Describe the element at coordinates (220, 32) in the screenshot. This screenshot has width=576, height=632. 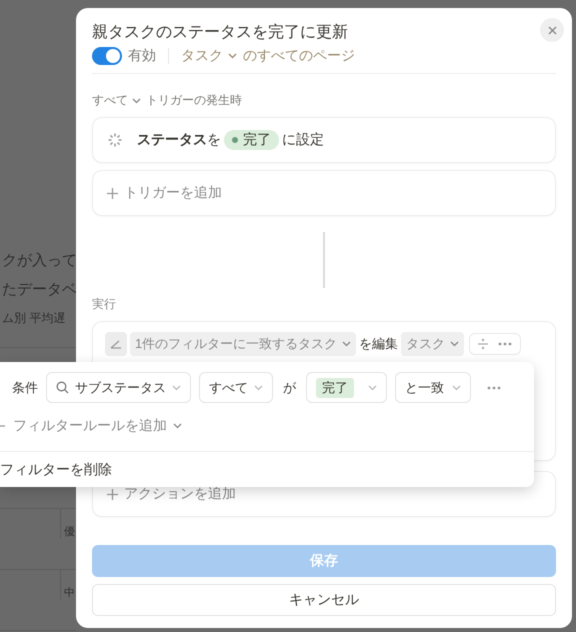
I see `dialog-title: 親タスクのステータスを完了に更新` at that location.